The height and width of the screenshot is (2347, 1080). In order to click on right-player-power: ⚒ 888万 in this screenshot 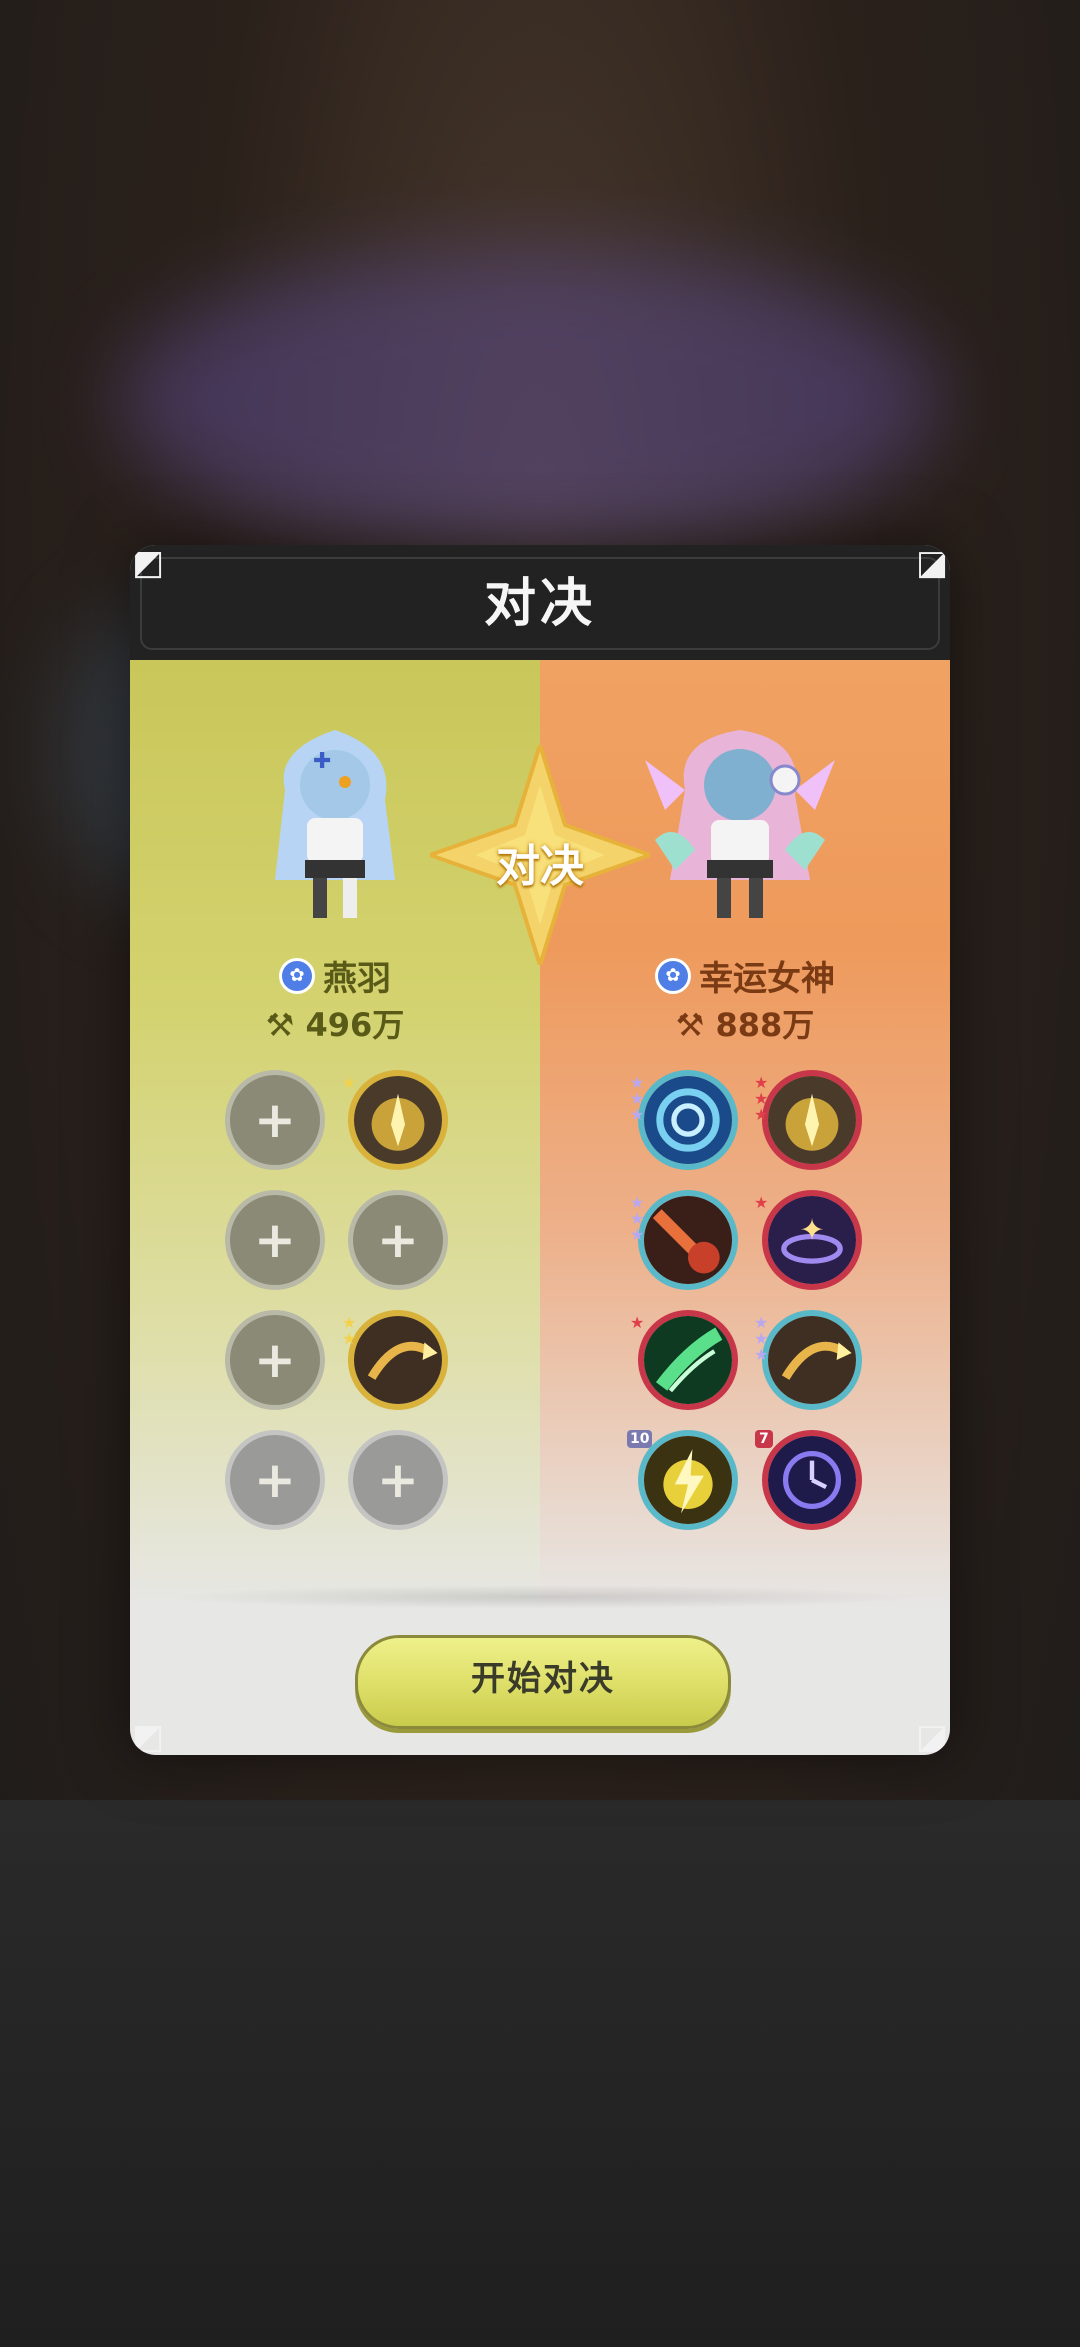, I will do `click(745, 1023)`.